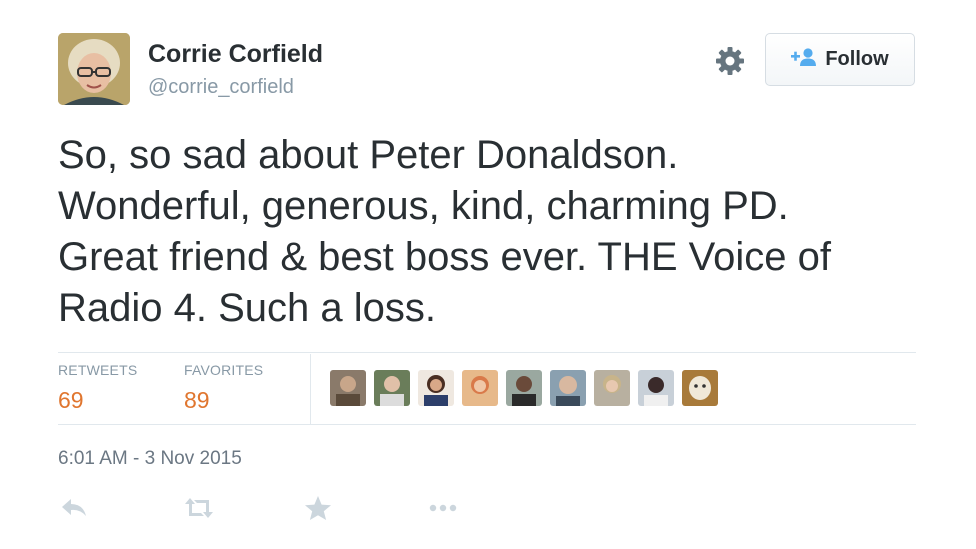 This screenshot has height=549, width=976. What do you see at coordinates (318, 508) in the screenshot?
I see `favorite-star-icon` at bounding box center [318, 508].